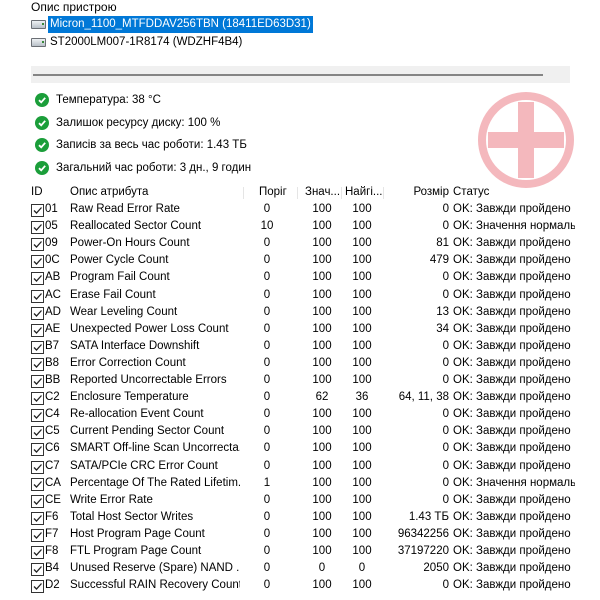 The width and height of the screenshot is (600, 600). I want to click on cell-description: Current Pending Sector Count, so click(147, 431).